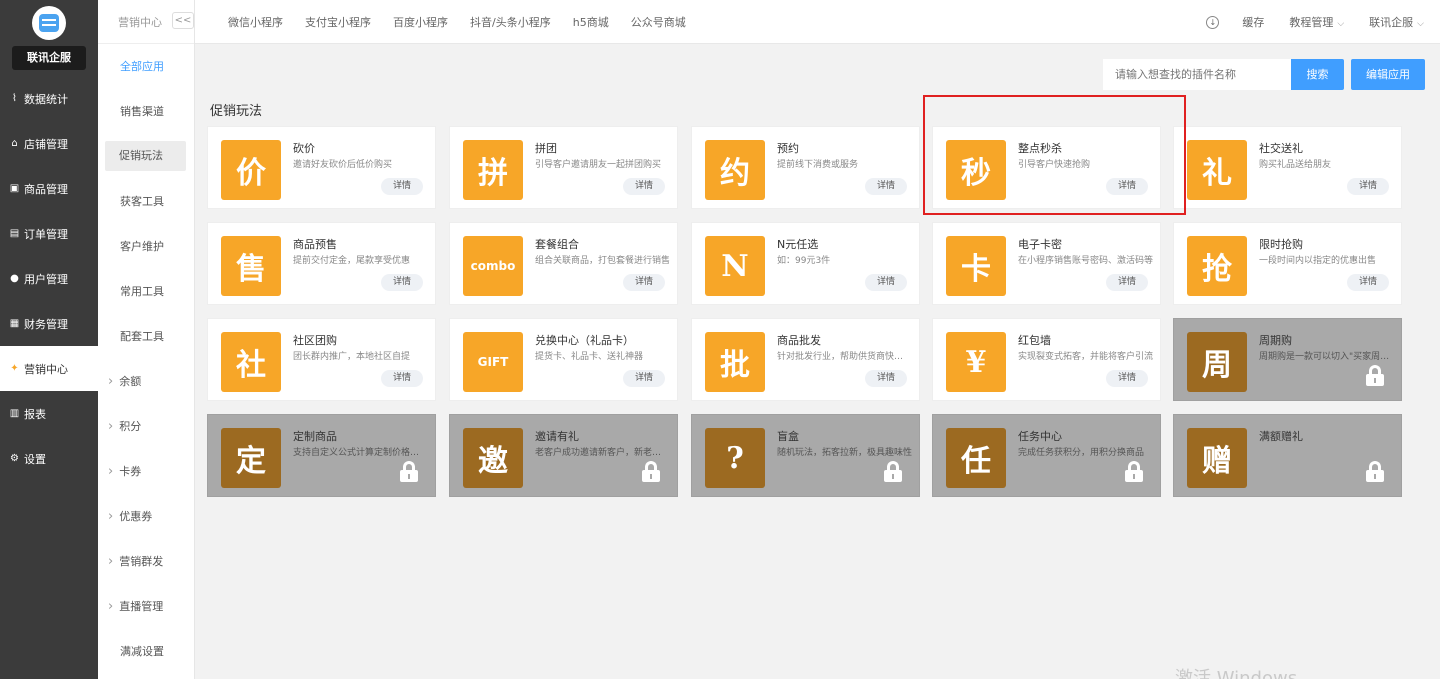 This screenshot has height=679, width=1440. I want to click on app-name: 商品批发, so click(799, 340).